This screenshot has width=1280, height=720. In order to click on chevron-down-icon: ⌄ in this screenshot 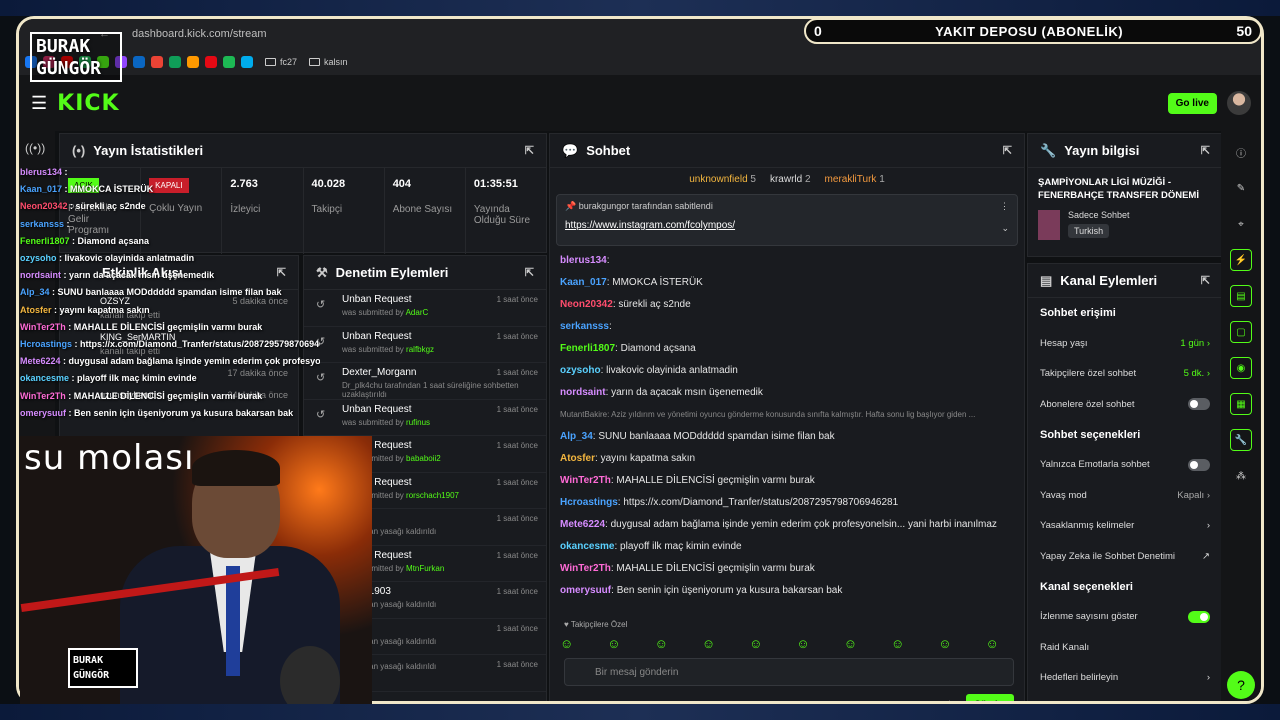, I will do `click(1005, 228)`.